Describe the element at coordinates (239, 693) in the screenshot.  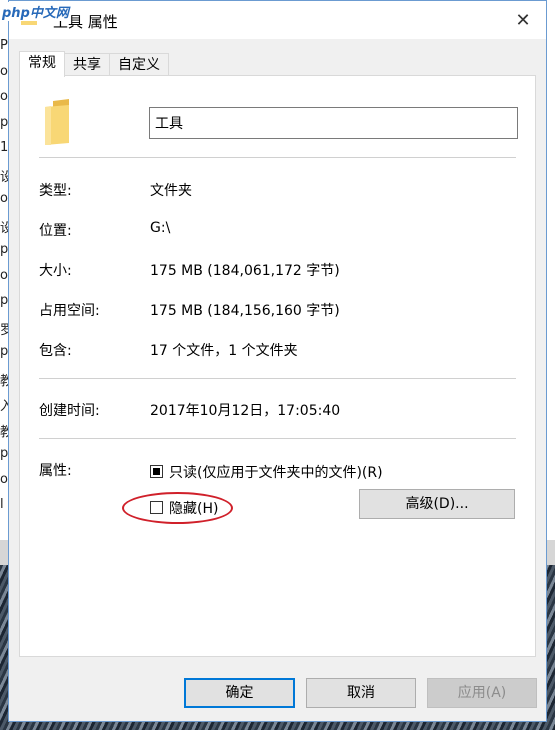
I see `ok-button: 确定` at that location.